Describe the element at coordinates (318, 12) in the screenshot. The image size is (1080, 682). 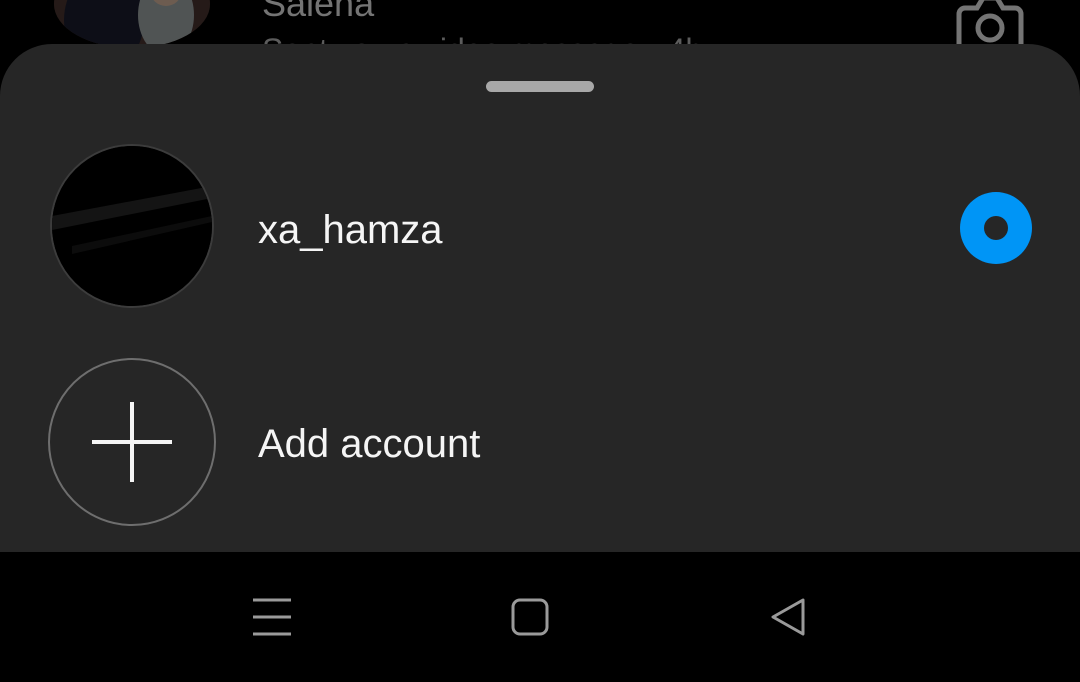
I see `contact-name: Saleha` at that location.